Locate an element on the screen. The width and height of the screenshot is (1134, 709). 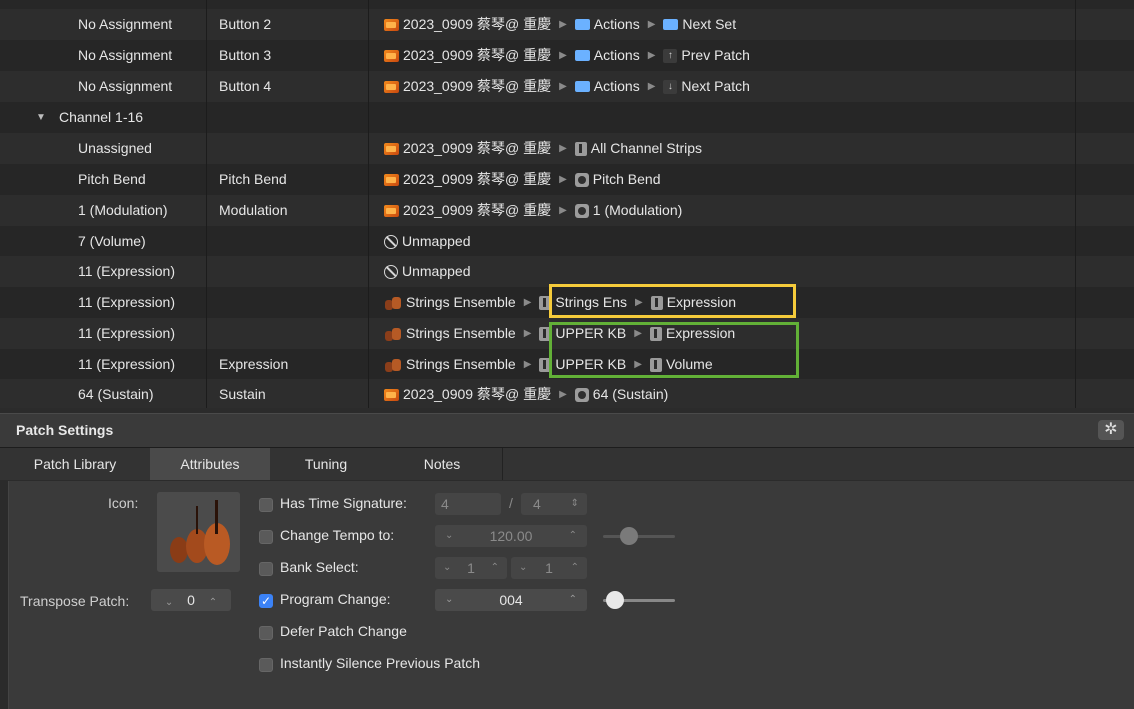
tab-tuning: Tuning is located at coordinates (326, 464).